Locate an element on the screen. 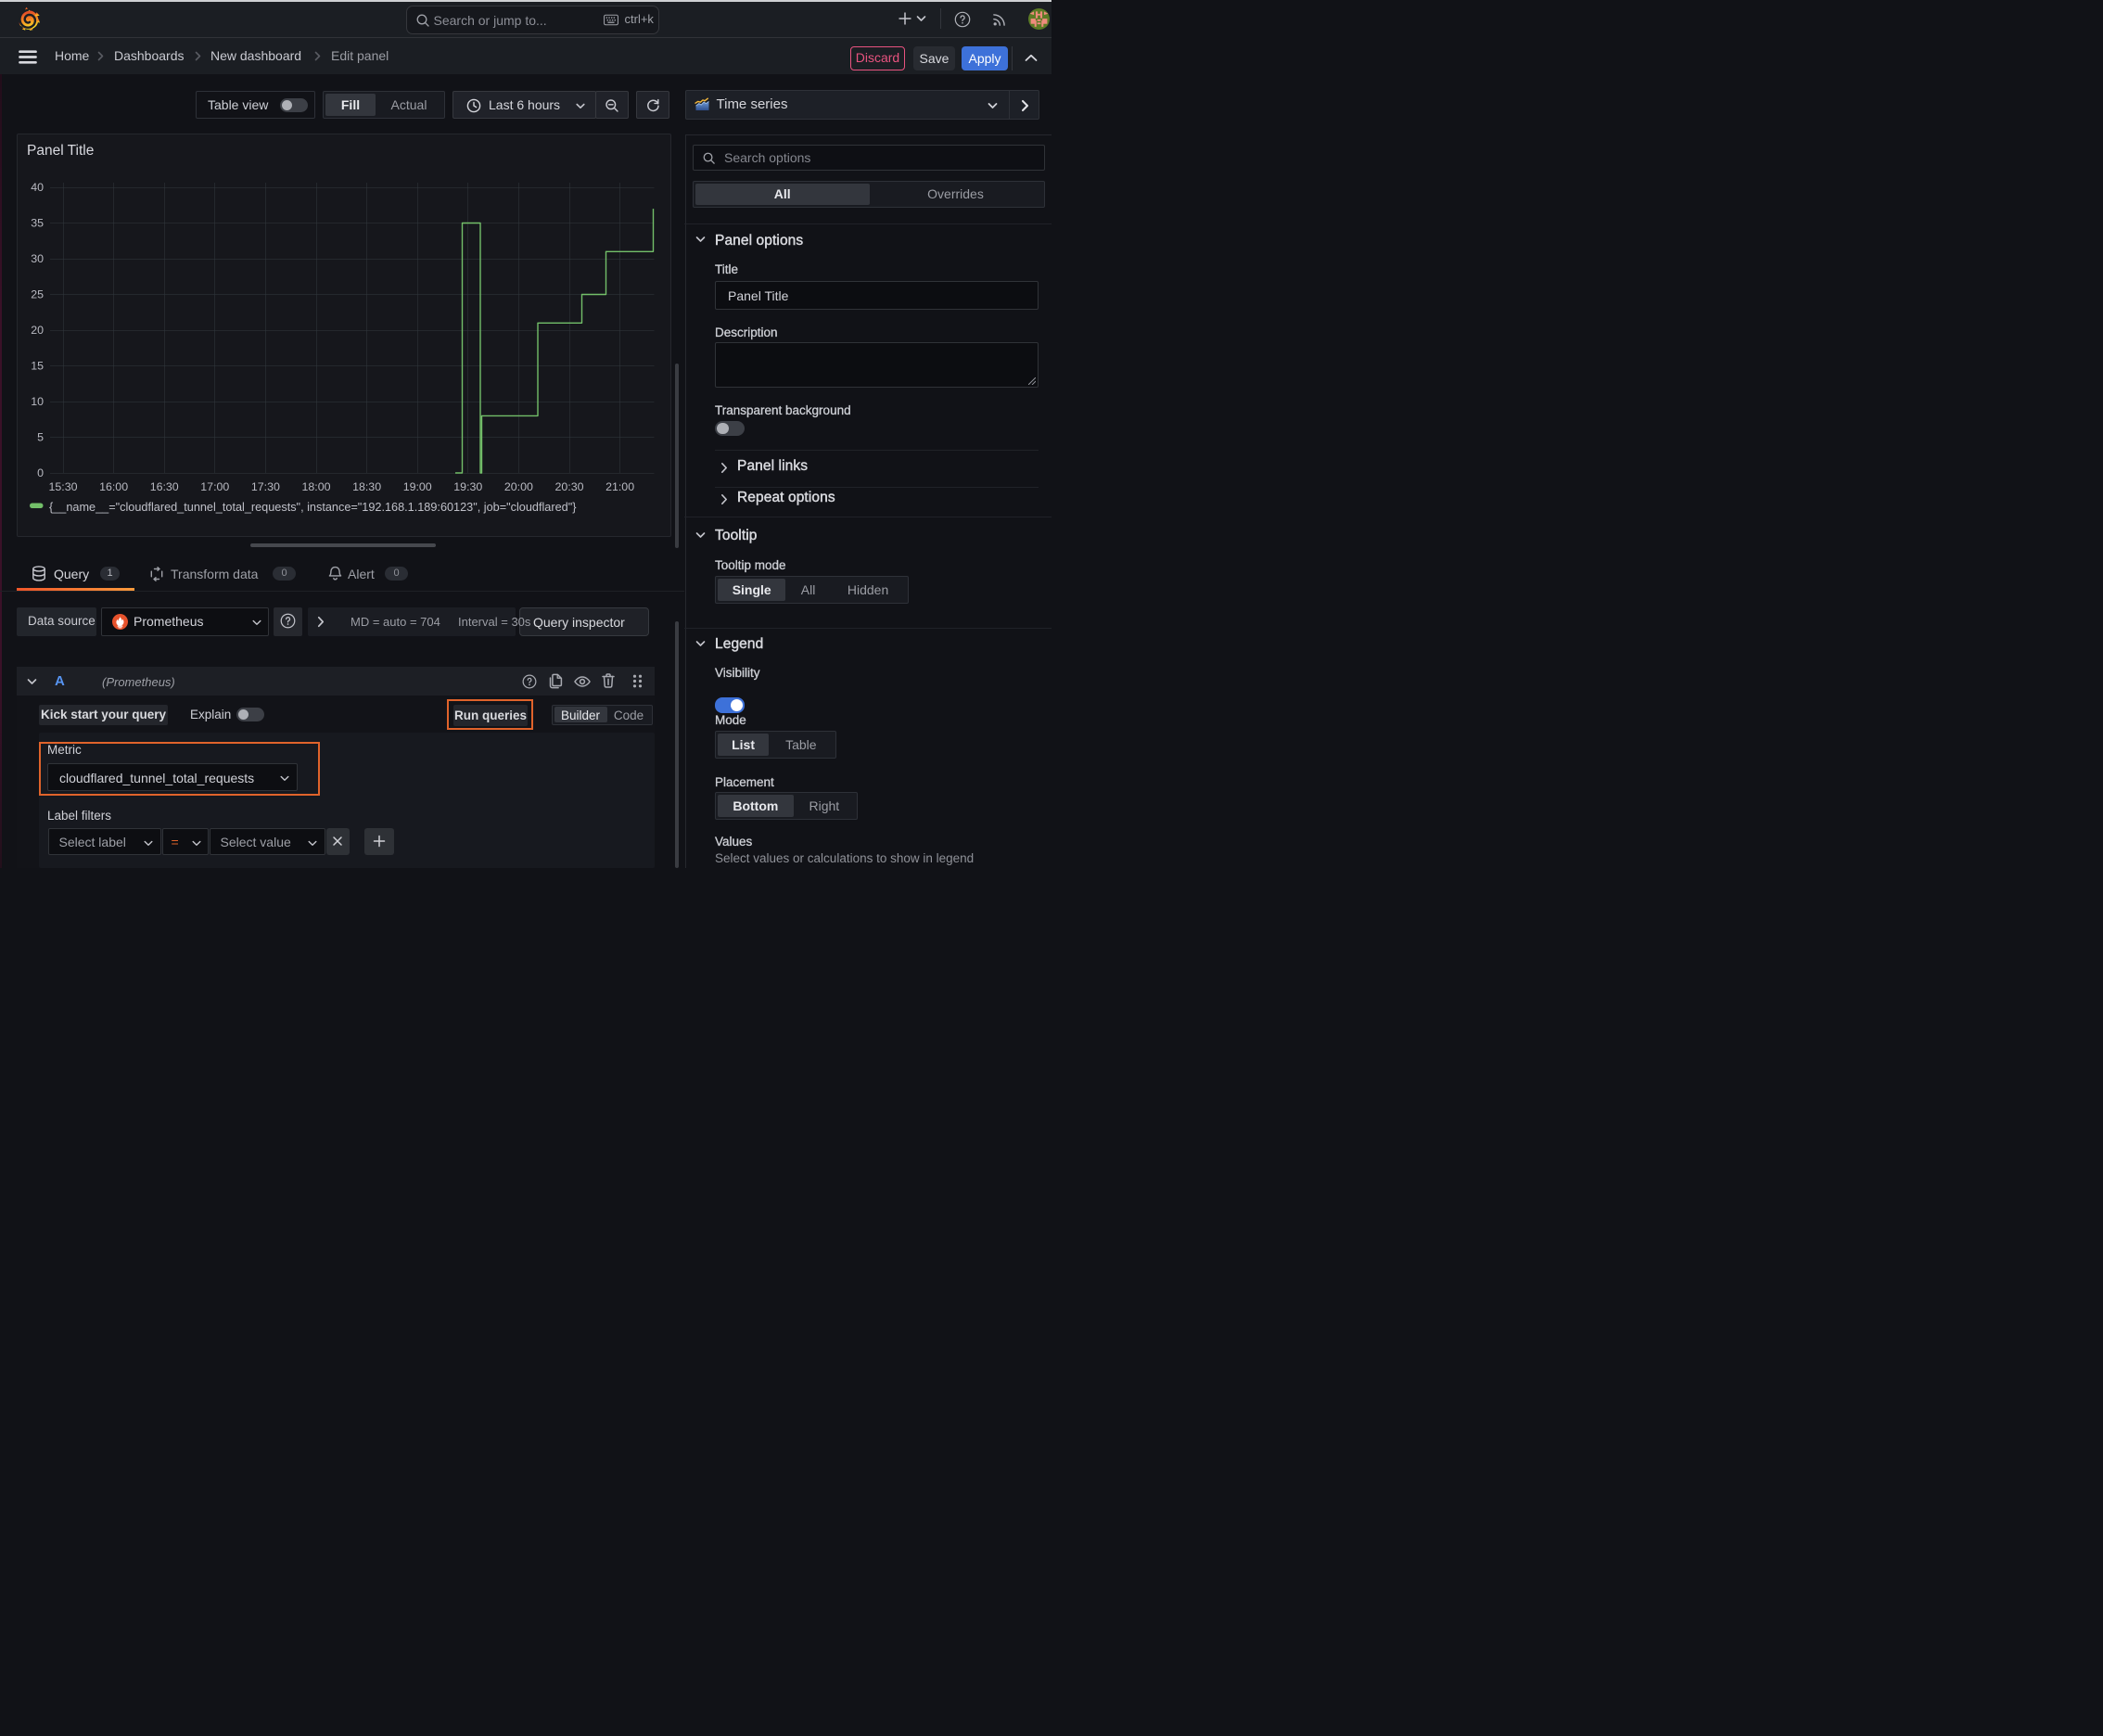  svg-text: 20 is located at coordinates (37, 331).